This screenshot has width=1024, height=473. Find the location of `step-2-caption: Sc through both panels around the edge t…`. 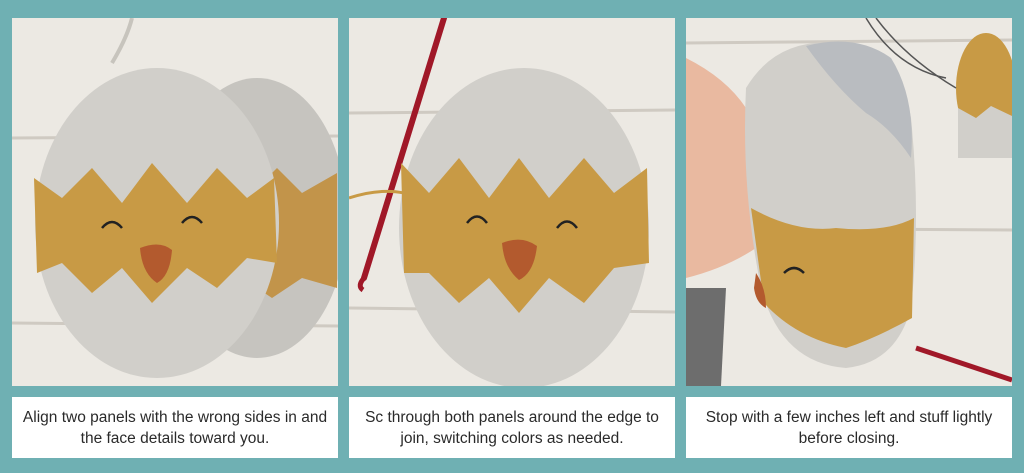

step-2-caption: Sc through both panels around the edge t… is located at coordinates (512, 427).